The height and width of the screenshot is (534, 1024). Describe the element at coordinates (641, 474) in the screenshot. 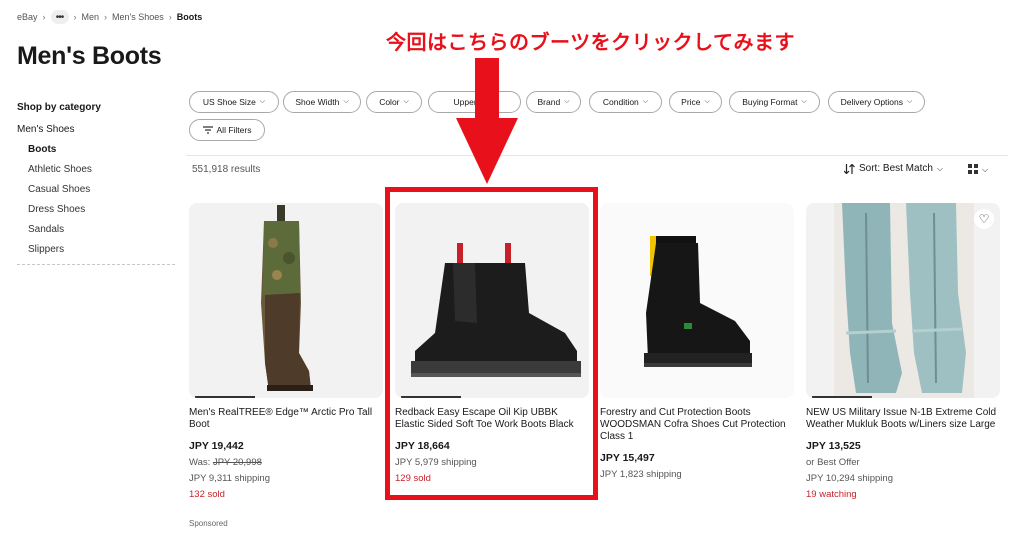

I see `product-shipping: JPY 1,823 shipping` at that location.